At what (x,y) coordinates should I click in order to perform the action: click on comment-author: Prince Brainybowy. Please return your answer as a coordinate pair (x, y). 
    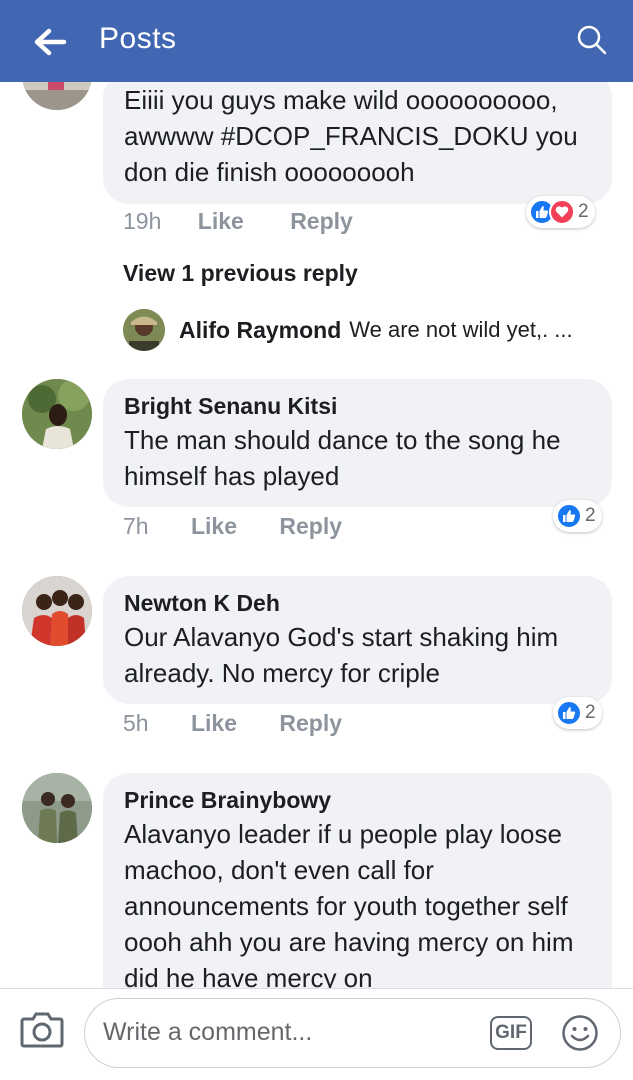
    Looking at the image, I should click on (227, 800).